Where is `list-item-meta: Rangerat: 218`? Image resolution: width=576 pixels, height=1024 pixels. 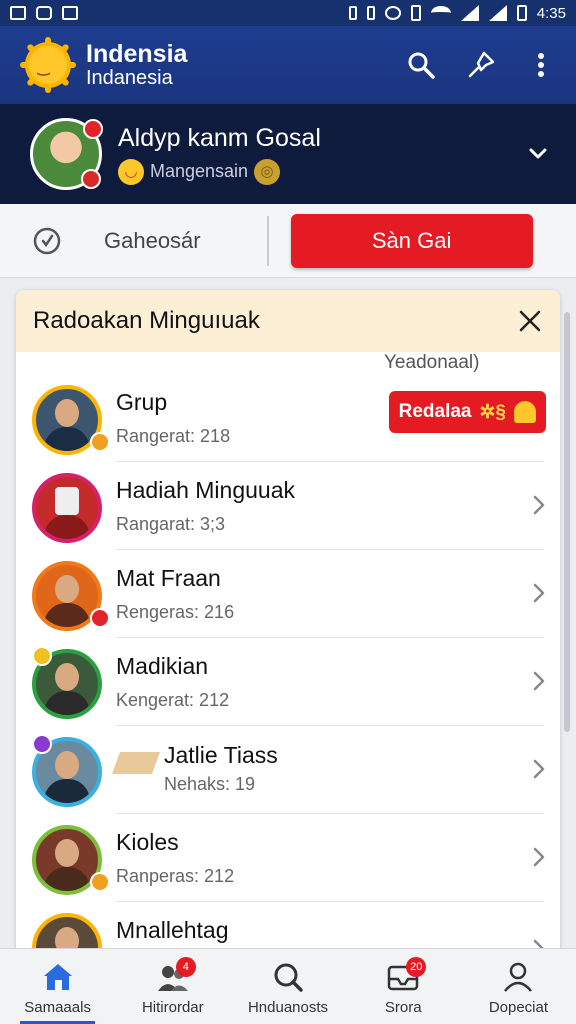
list-item-meta: Rangerat: 218 is located at coordinates (173, 436).